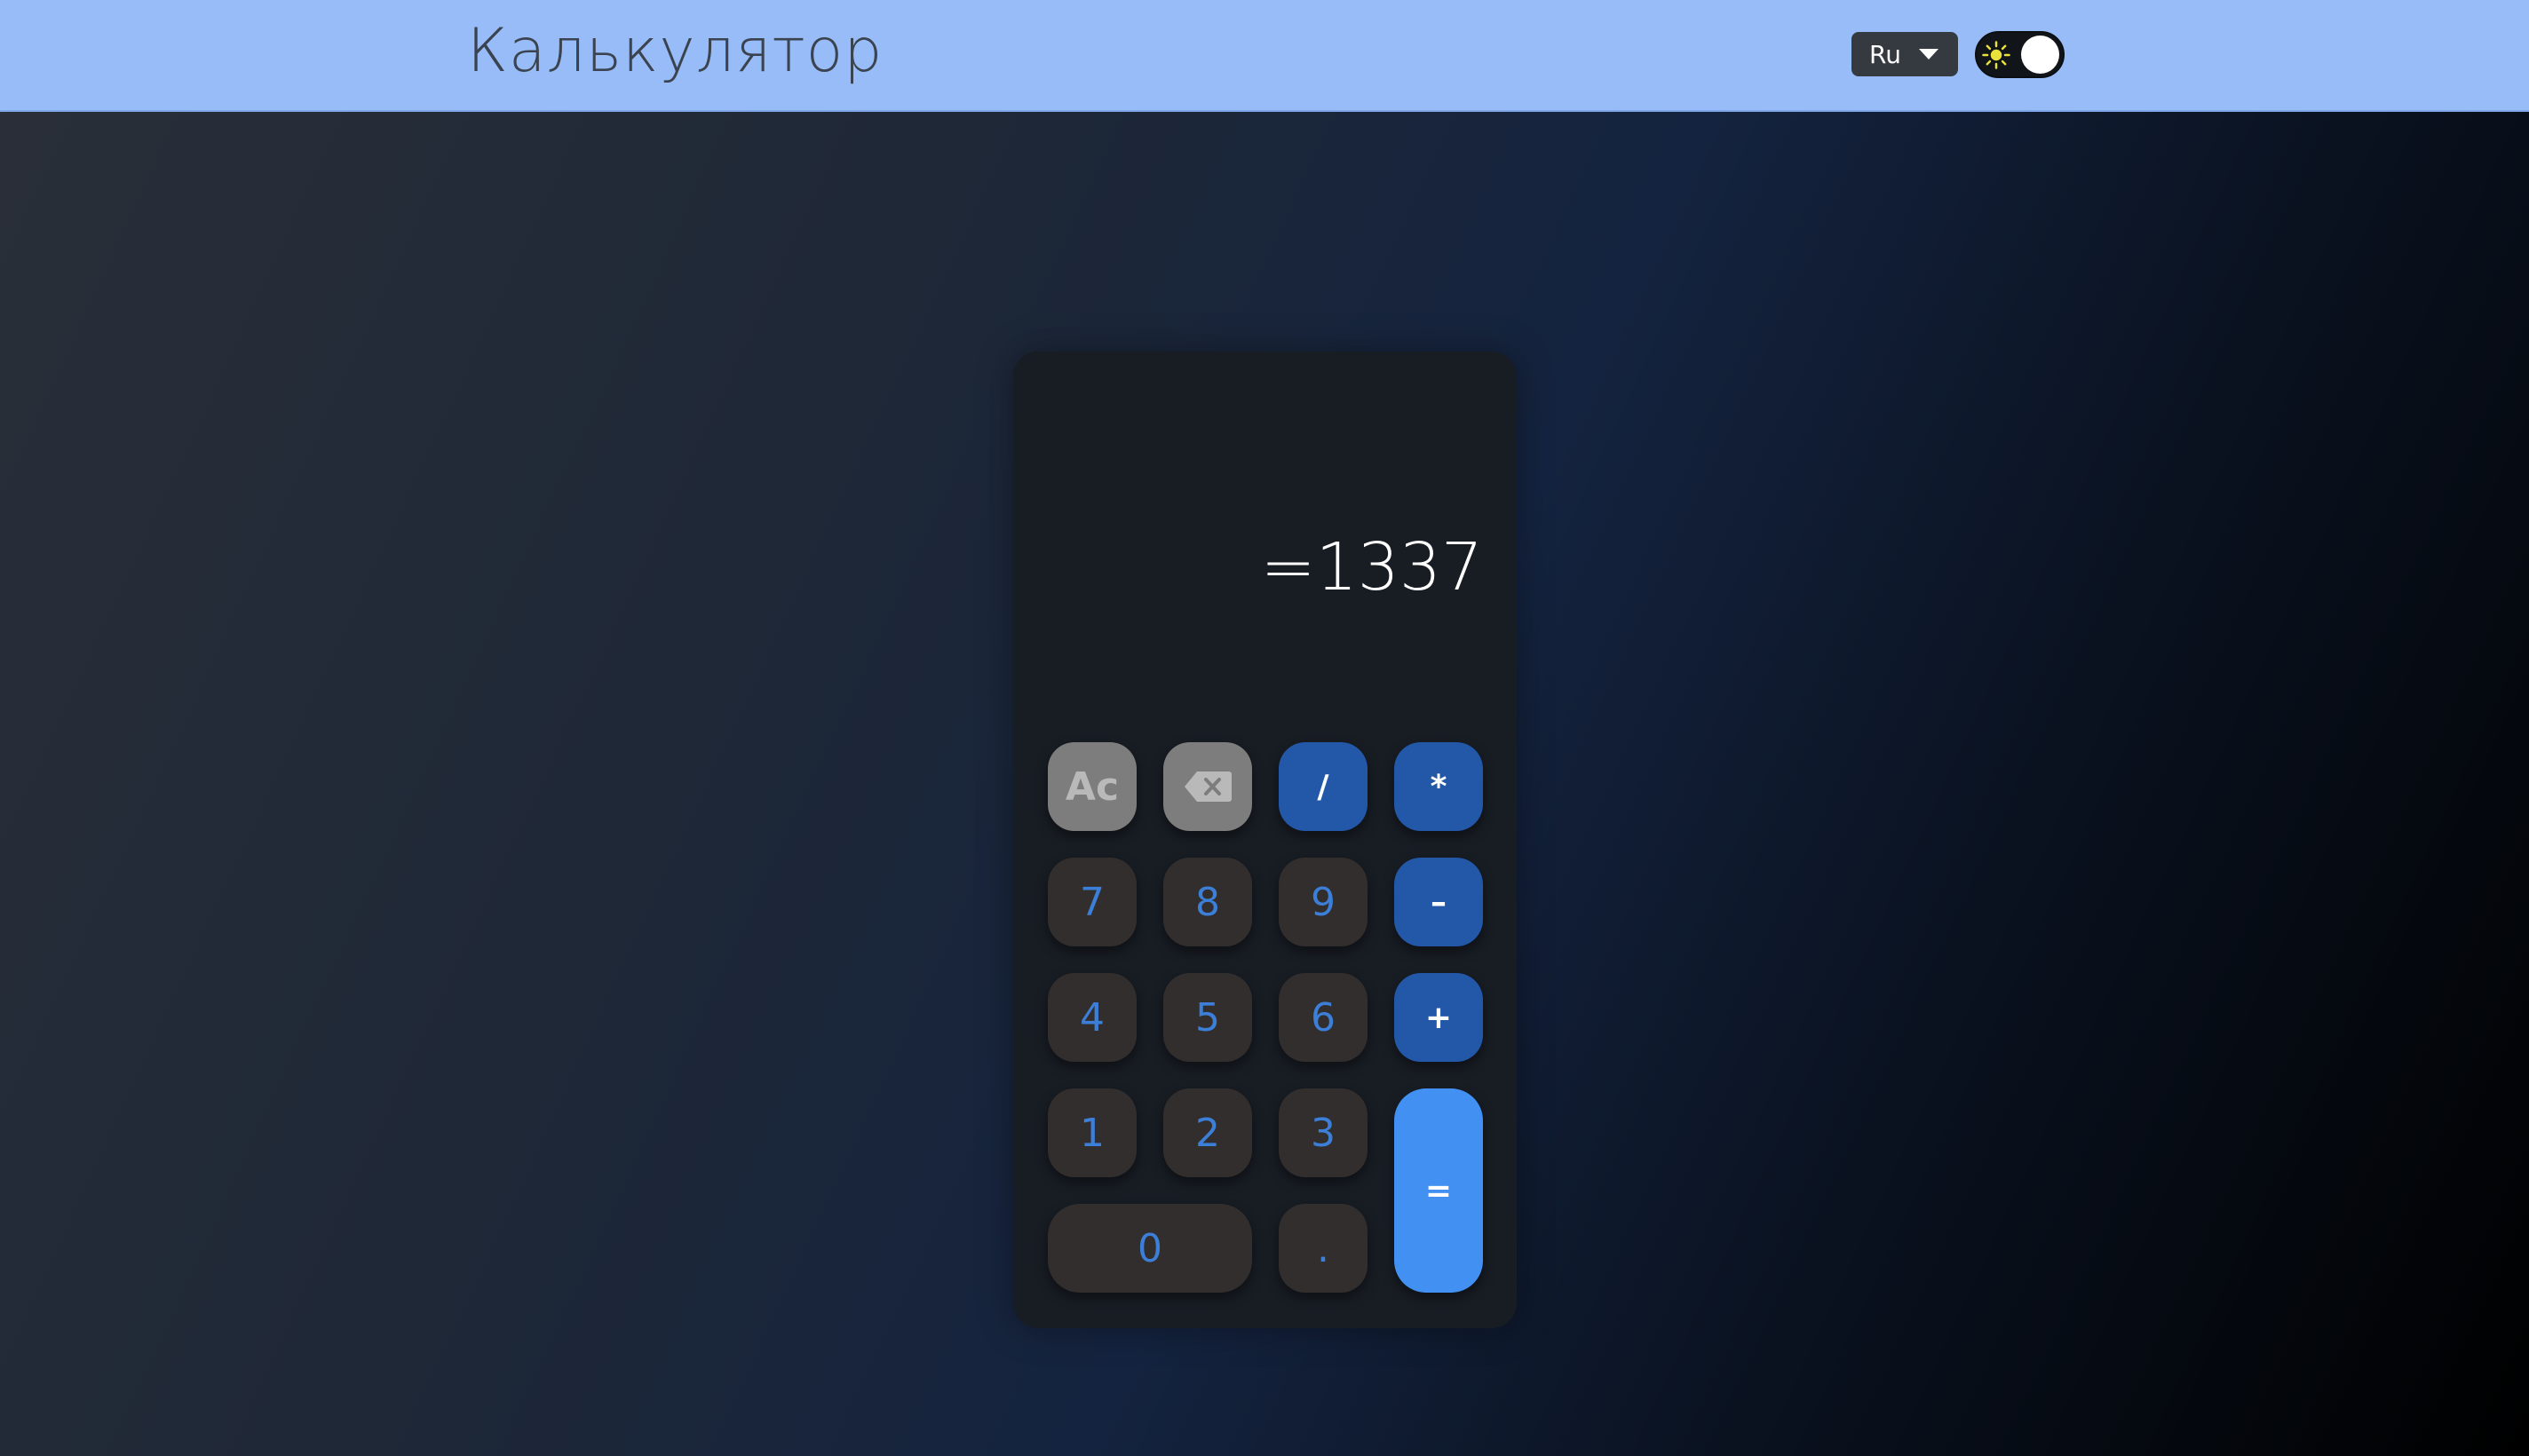 The height and width of the screenshot is (1456, 2529). What do you see at coordinates (2040, 55) in the screenshot?
I see `toggle-knob` at bounding box center [2040, 55].